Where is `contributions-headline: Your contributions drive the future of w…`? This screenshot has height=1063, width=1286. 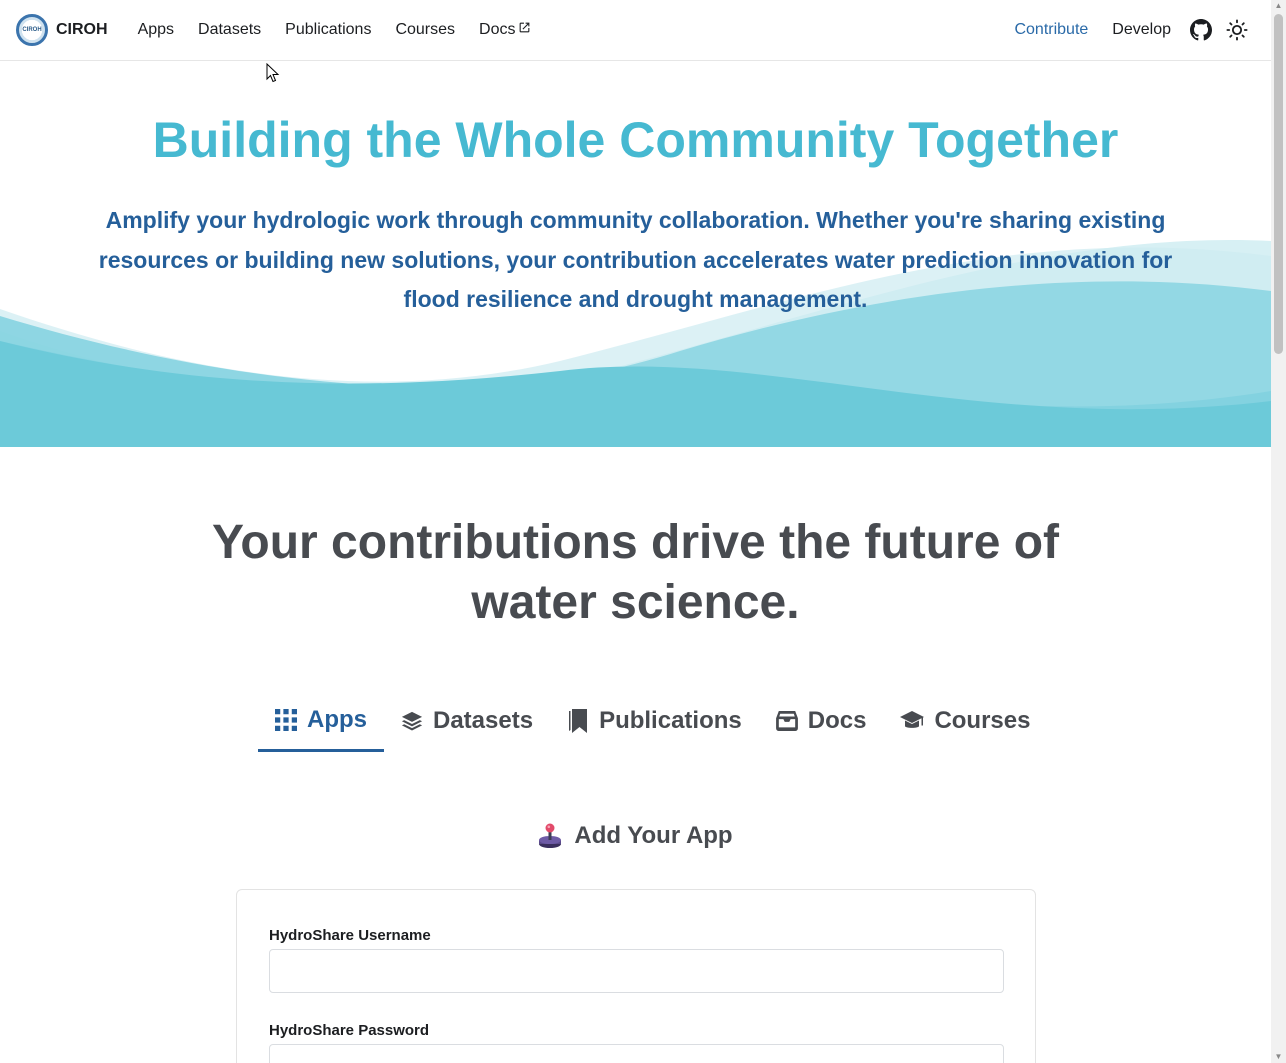 contributions-headline: Your contributions drive the future of w… is located at coordinates (635, 573).